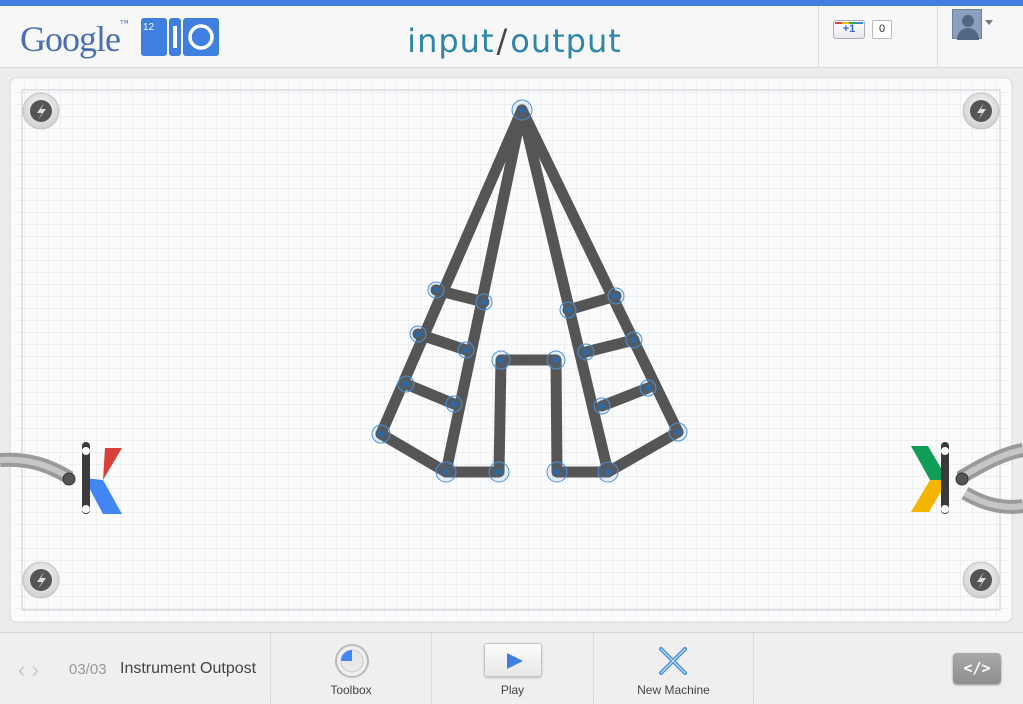 The height and width of the screenshot is (704, 1023). I want to click on toolbox-button: Toolbox, so click(350, 668).